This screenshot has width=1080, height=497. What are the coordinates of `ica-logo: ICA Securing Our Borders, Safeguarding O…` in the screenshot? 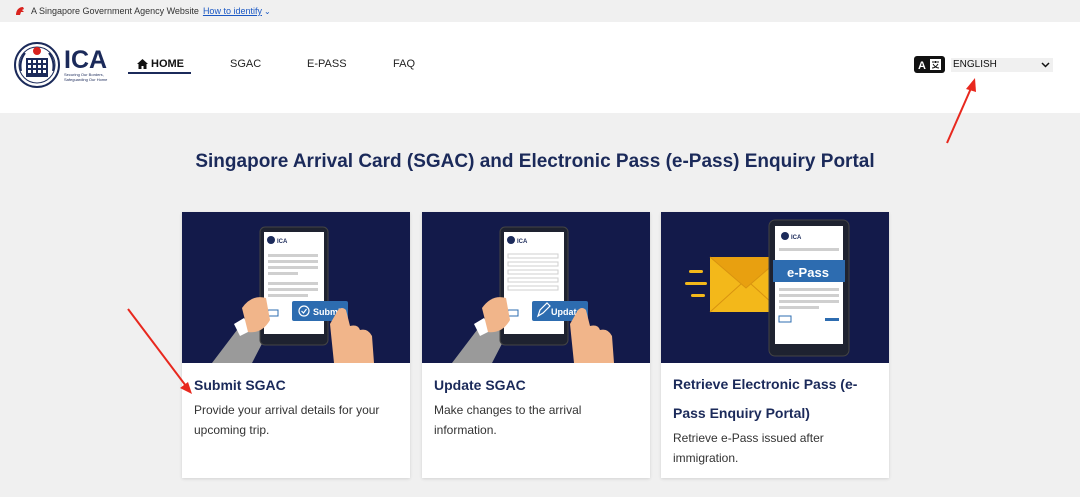 It's located at (63, 65).